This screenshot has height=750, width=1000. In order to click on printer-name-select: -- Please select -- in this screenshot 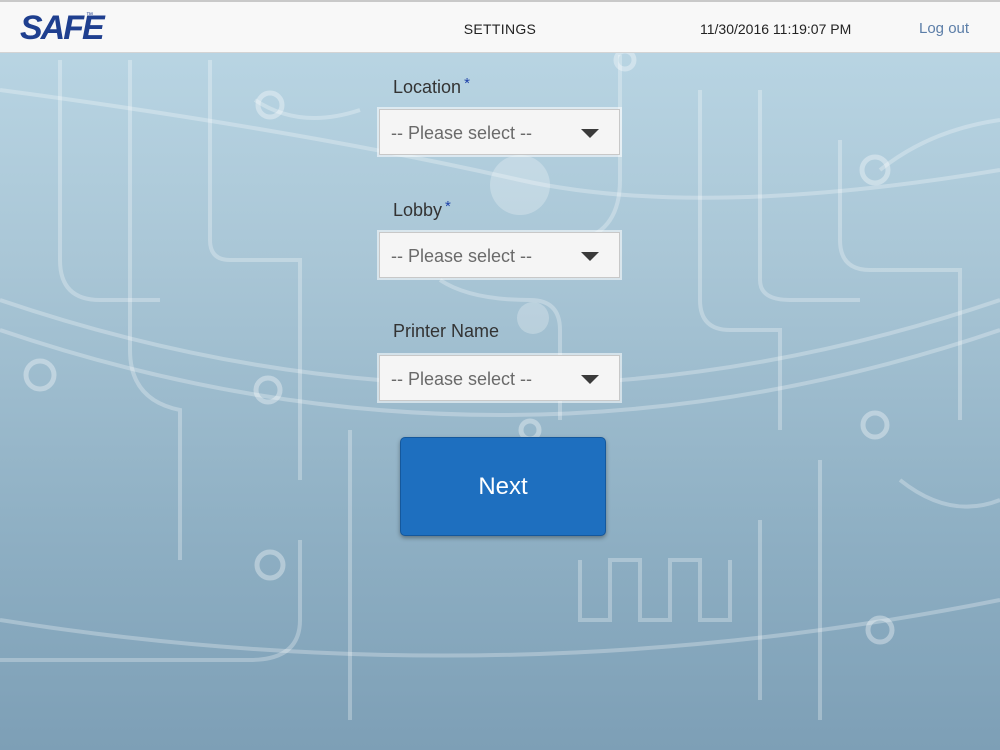, I will do `click(499, 378)`.